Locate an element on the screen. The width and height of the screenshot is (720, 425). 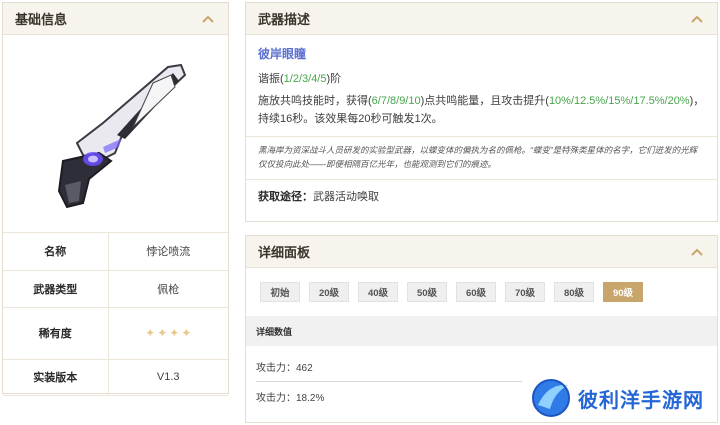
resonance-levels: 1/2/3/4/5 is located at coordinates (305, 79).